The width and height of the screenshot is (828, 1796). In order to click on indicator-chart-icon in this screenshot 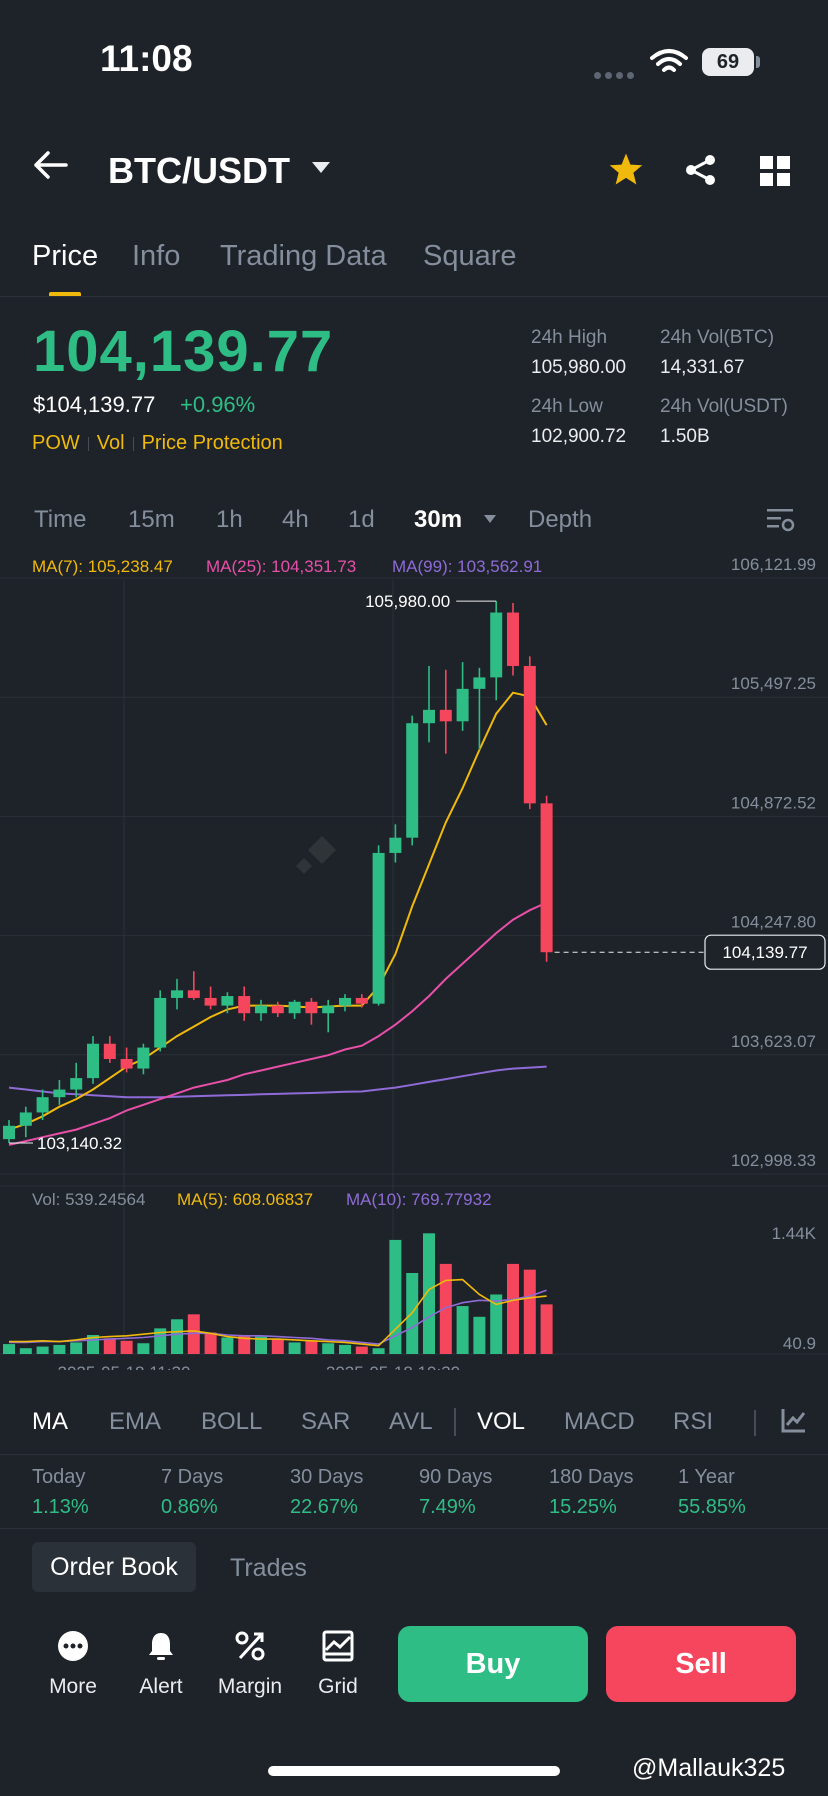, I will do `click(794, 1420)`.